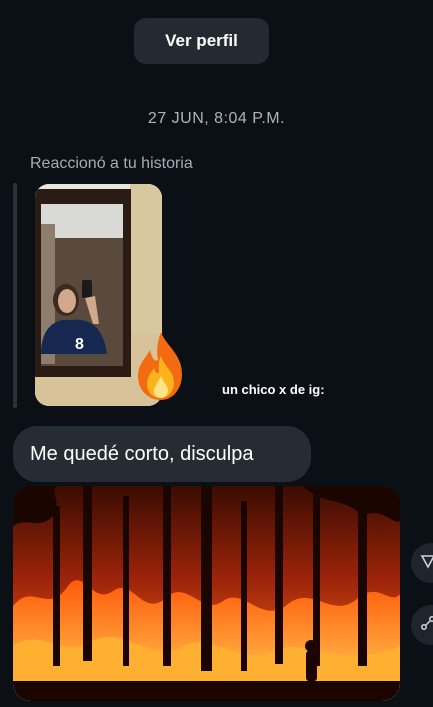 The width and height of the screenshot is (433, 707). I want to click on fire-icon, so click(161, 366).